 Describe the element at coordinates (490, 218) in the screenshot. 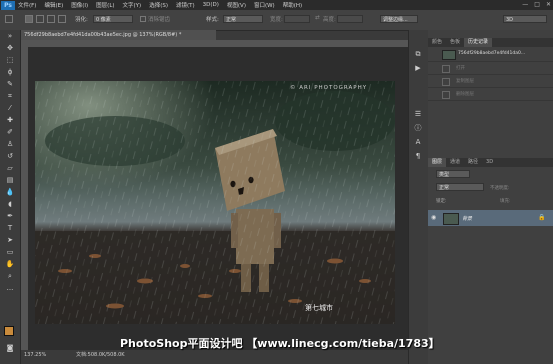

I see `layer-row-background: ◉ 背景 🔒` at that location.